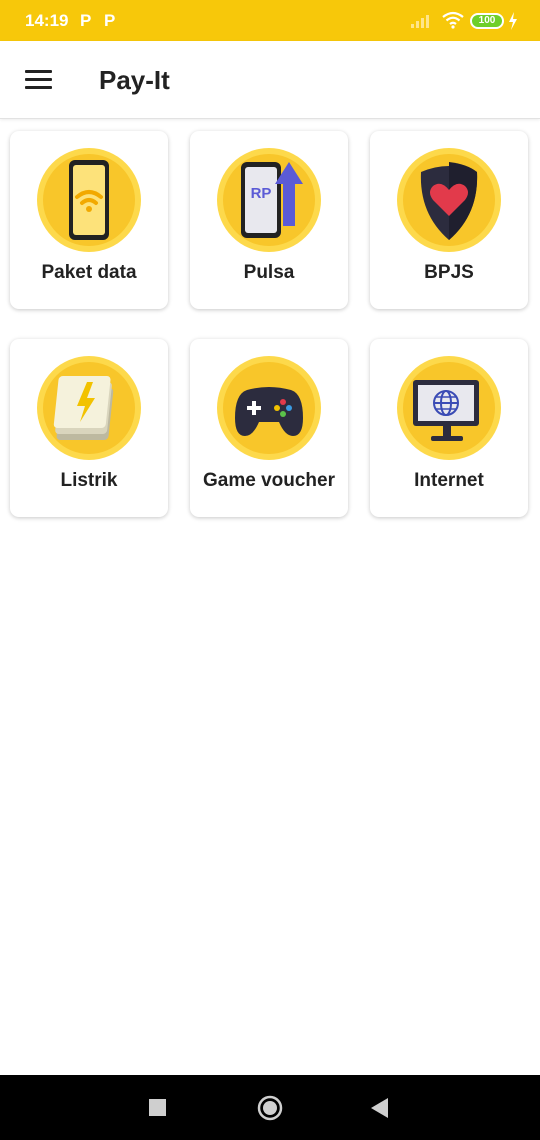 Image resolution: width=540 pixels, height=1140 pixels. What do you see at coordinates (380, 1108) in the screenshot?
I see `triangle-back-icon` at bounding box center [380, 1108].